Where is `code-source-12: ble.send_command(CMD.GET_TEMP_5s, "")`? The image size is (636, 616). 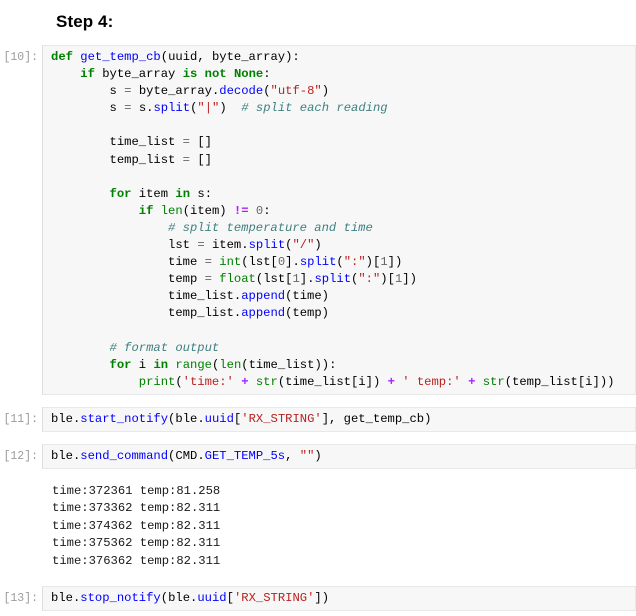
code-source-12: ble.send_command(CMD.GET_TEMP_5s, "") is located at coordinates (341, 456).